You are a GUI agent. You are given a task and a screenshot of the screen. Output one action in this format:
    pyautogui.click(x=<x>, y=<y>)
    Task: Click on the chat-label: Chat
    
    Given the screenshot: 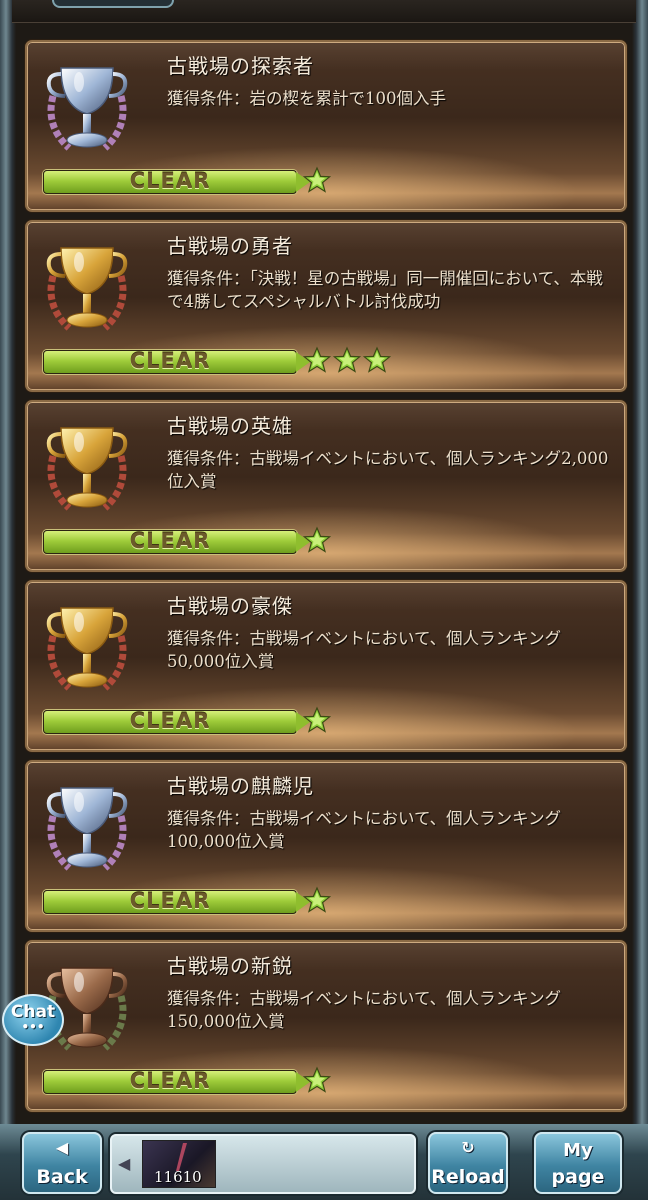 What is the action you would take?
    pyautogui.click(x=33, y=1012)
    